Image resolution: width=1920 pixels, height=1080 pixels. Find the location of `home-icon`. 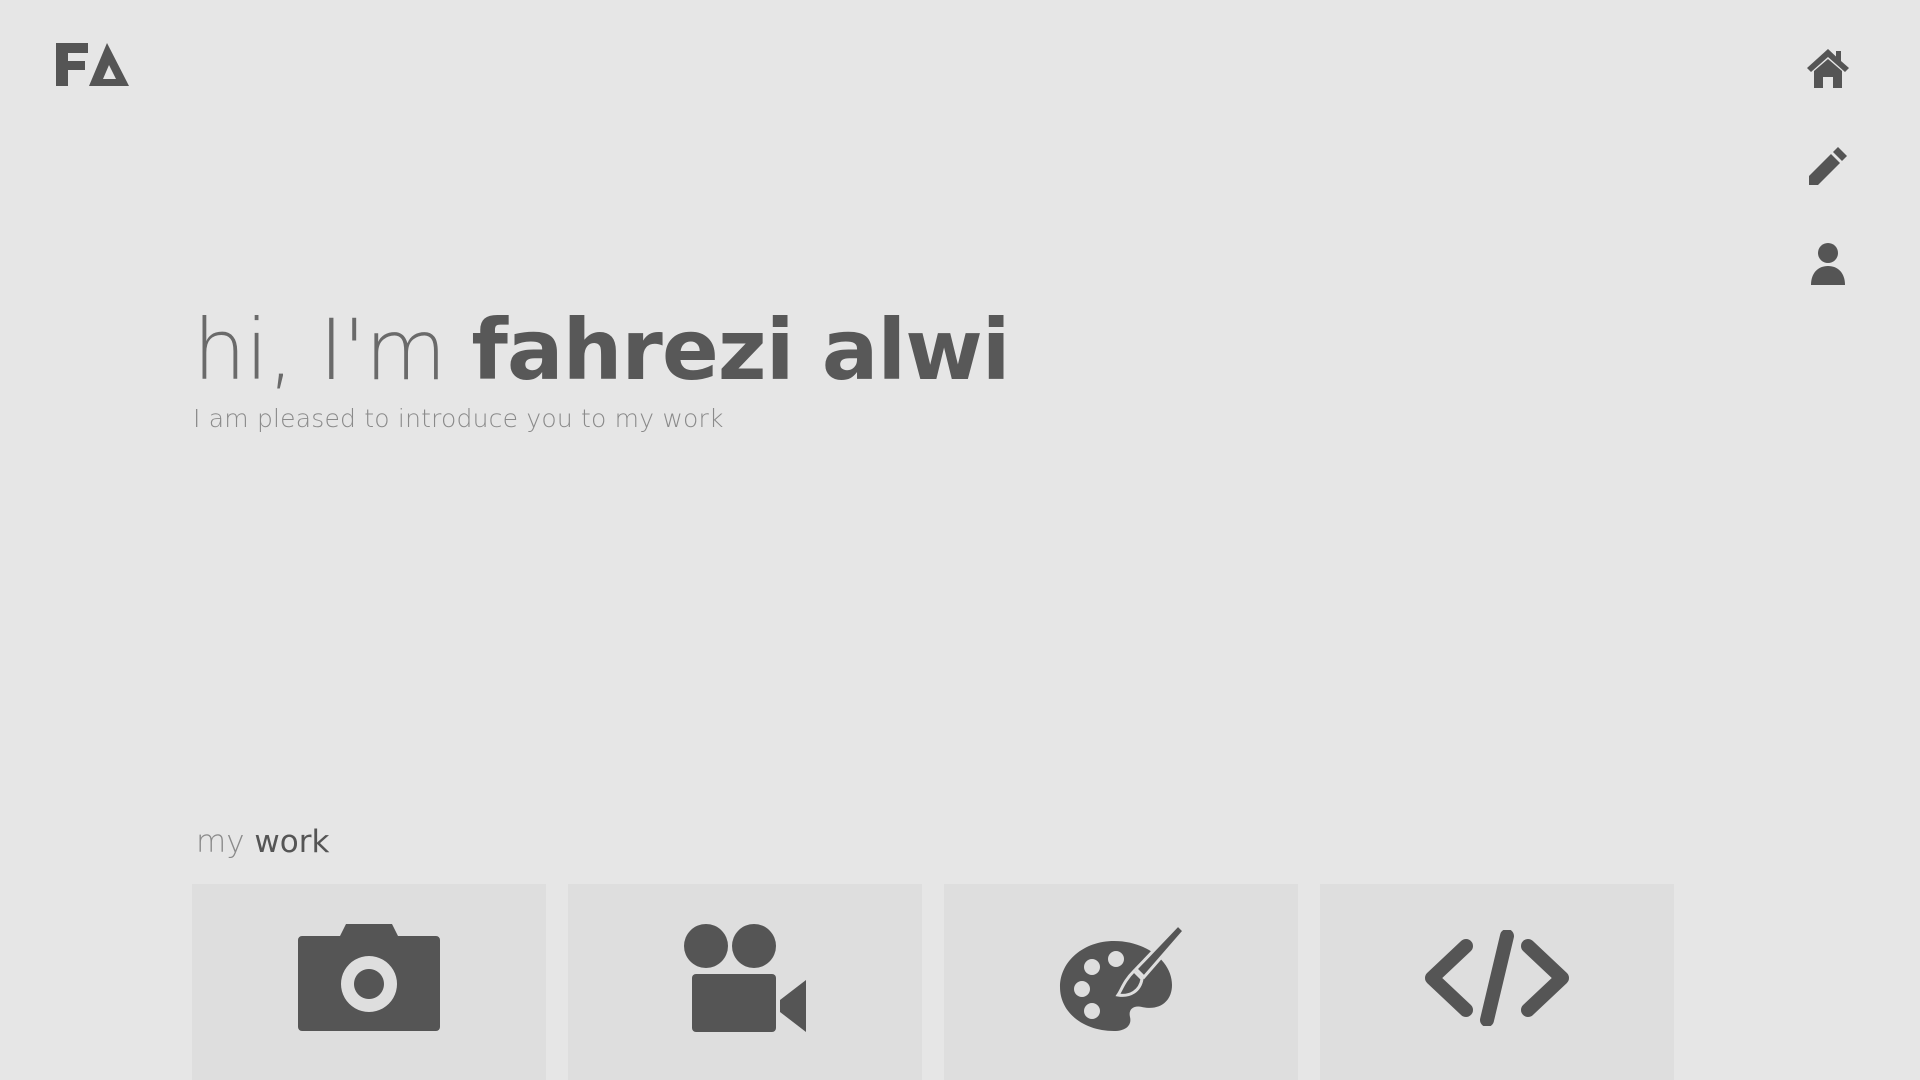

home-icon is located at coordinates (1828, 68).